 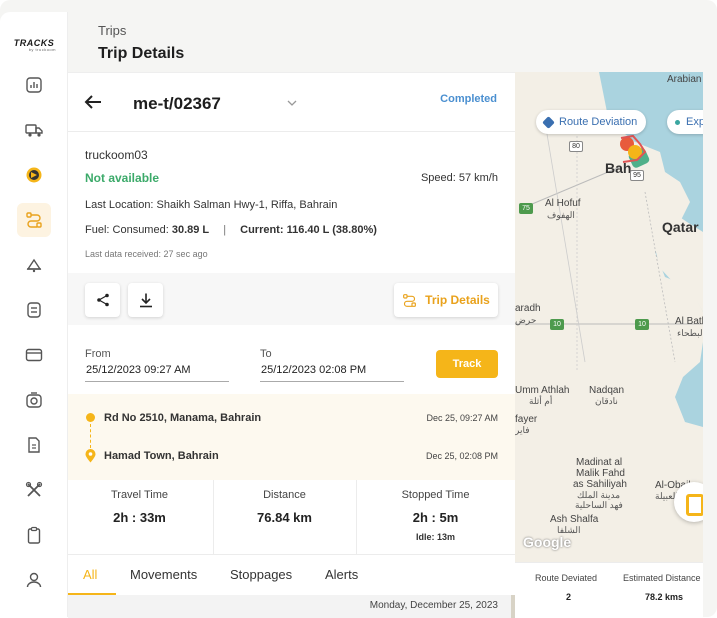 What do you see at coordinates (526, 419) in the screenshot?
I see `map-label: fayer` at bounding box center [526, 419].